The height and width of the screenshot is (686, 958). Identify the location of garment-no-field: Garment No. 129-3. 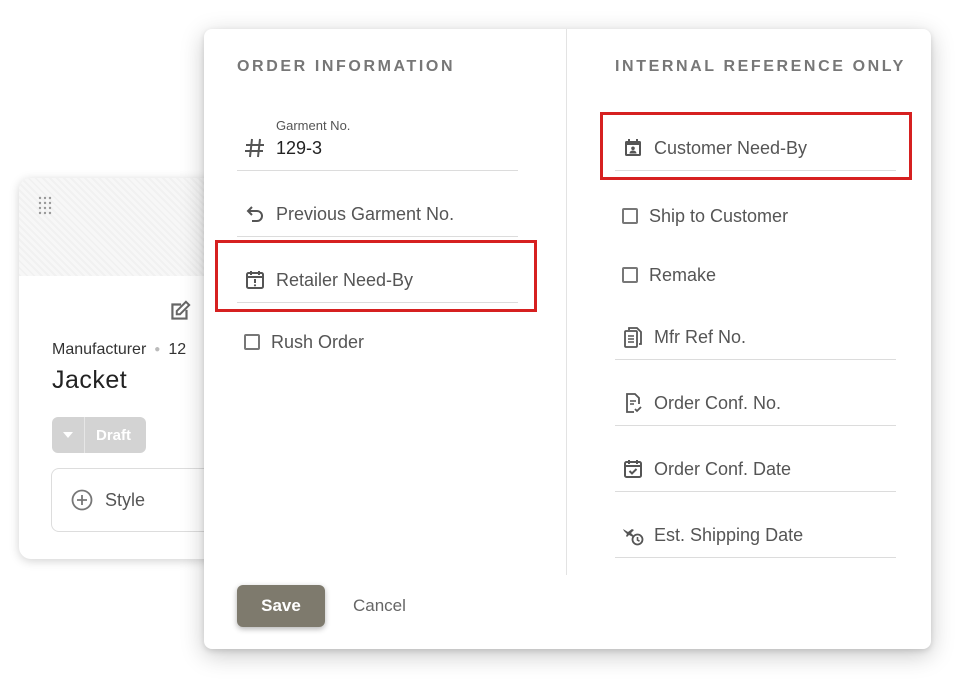
(377, 144).